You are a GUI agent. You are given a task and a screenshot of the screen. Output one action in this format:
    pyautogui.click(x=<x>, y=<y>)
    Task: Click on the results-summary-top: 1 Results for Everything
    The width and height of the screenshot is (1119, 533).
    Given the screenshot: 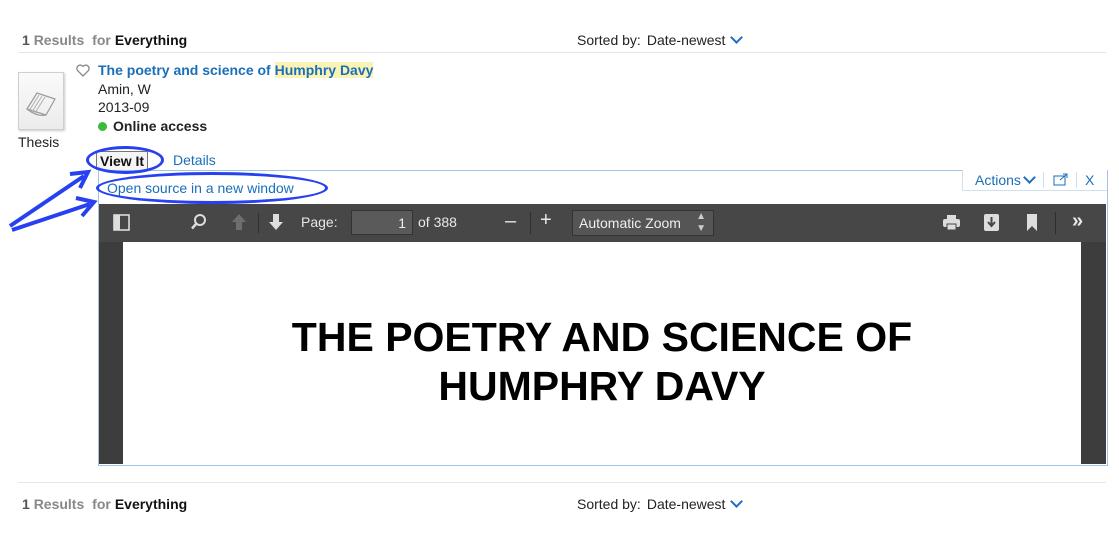 What is the action you would take?
    pyautogui.click(x=104, y=40)
    